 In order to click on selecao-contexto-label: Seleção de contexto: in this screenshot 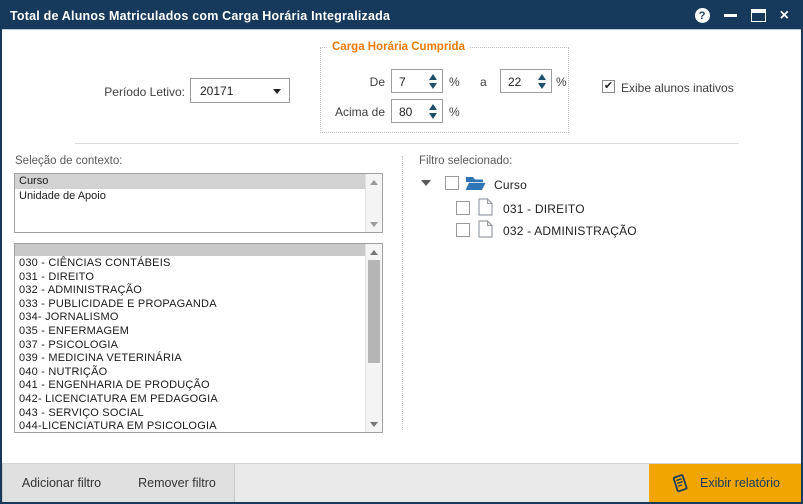, I will do `click(69, 161)`.